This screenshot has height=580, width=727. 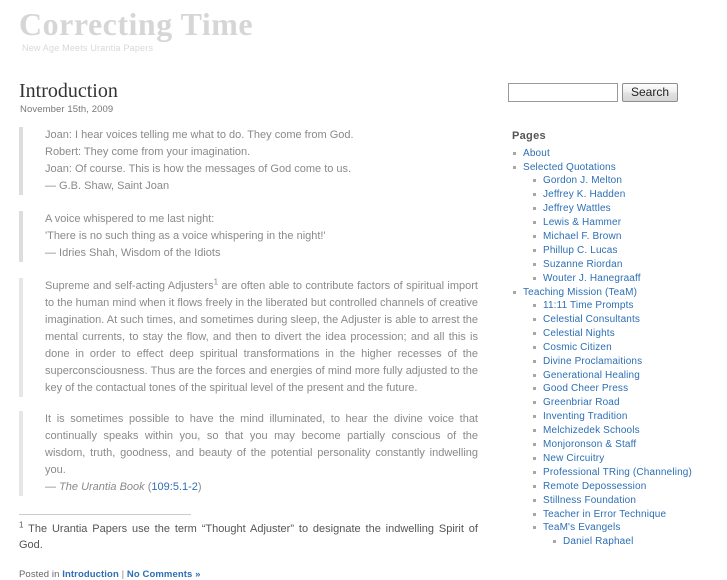 I want to click on sidebar-page-link: New Circuitry, so click(x=573, y=458).